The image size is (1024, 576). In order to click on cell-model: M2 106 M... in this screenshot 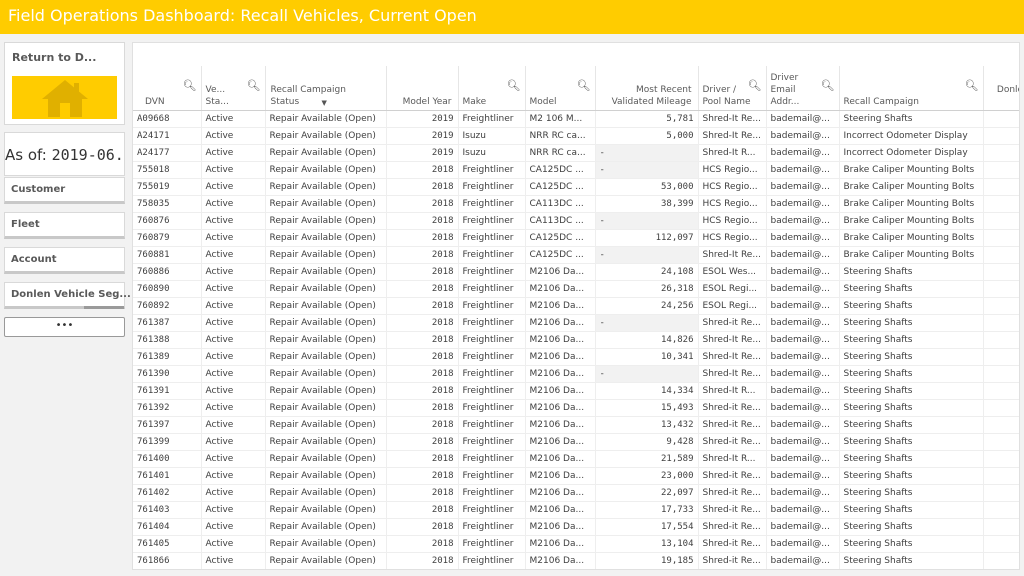, I will do `click(560, 119)`.